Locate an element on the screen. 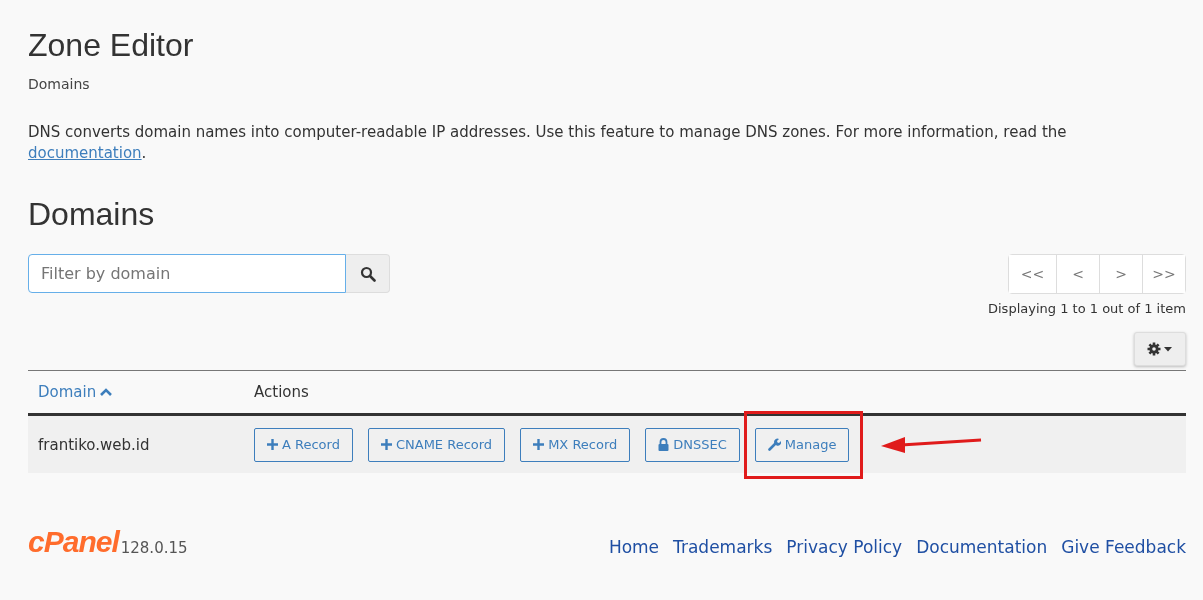 Image resolution: width=1203 pixels, height=600 pixels. settings-button is located at coordinates (1160, 349).